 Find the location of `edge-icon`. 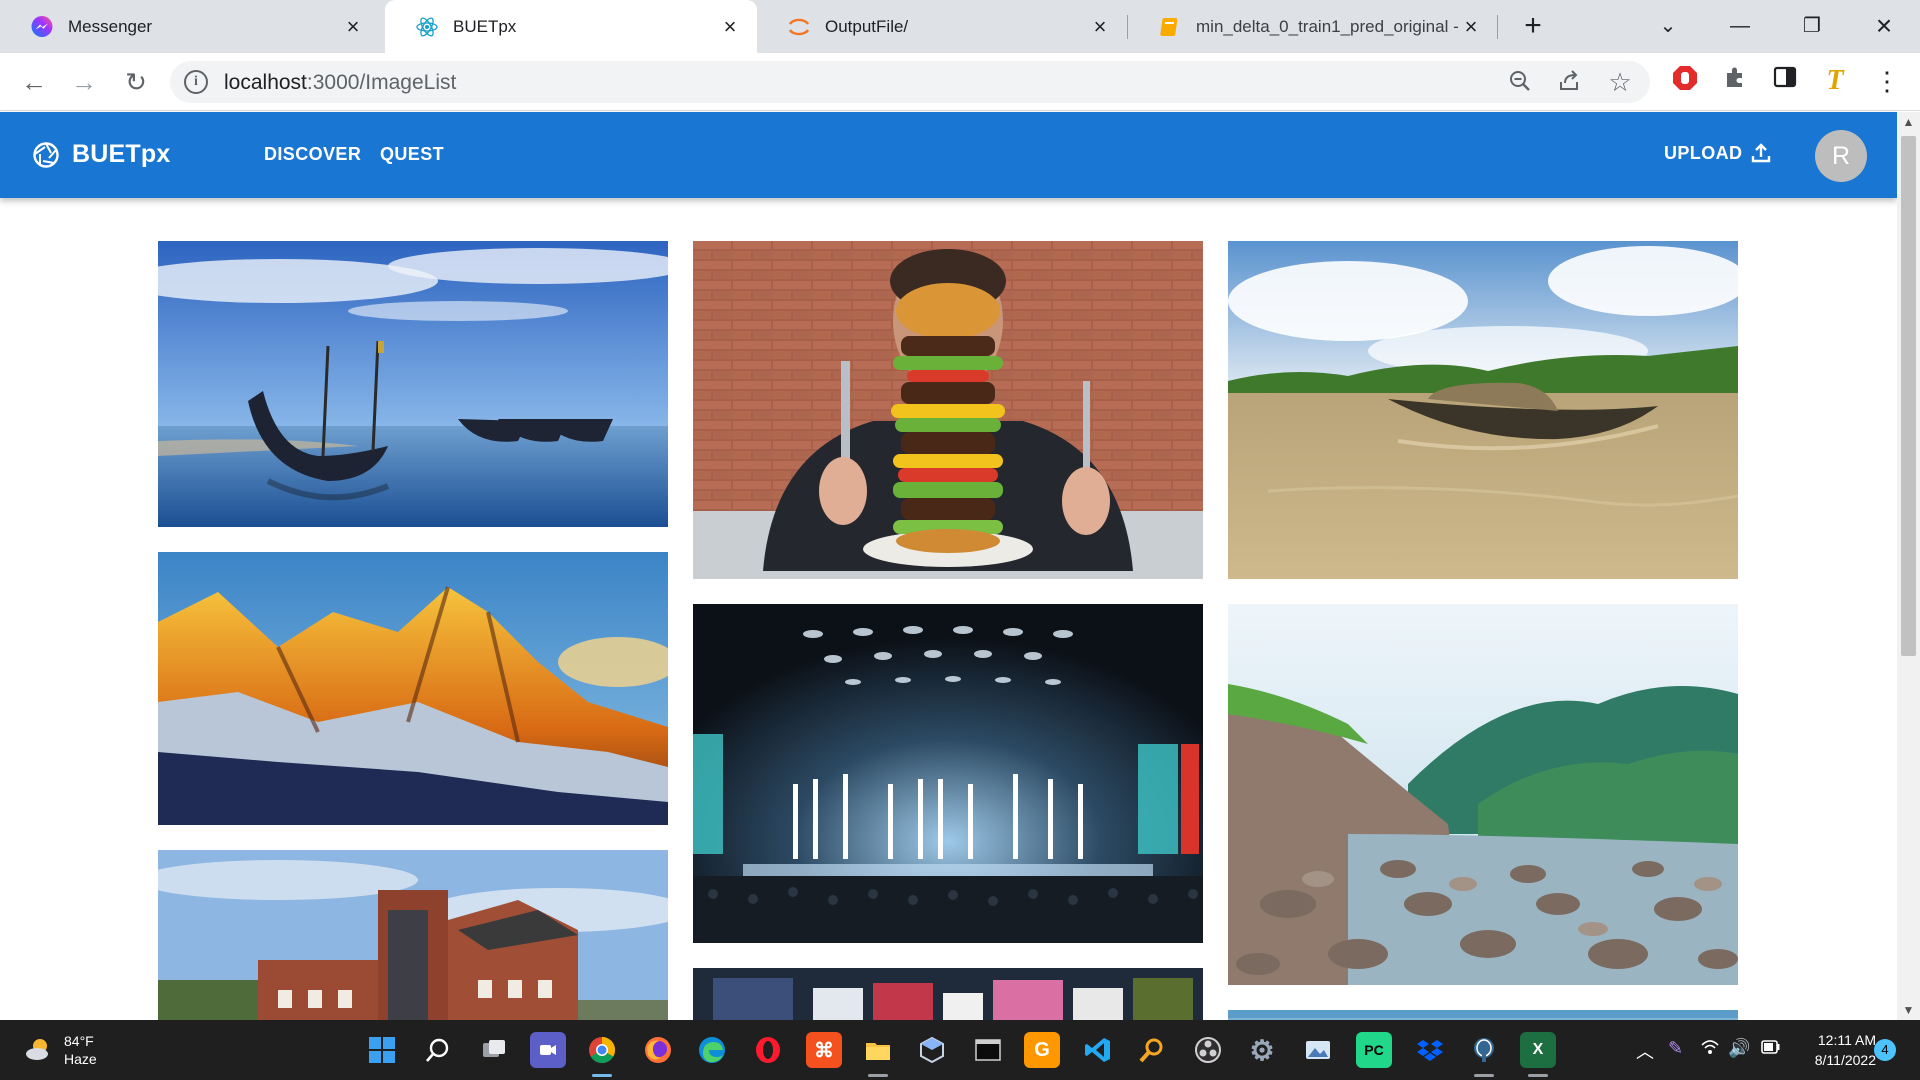

edge-icon is located at coordinates (712, 1050).